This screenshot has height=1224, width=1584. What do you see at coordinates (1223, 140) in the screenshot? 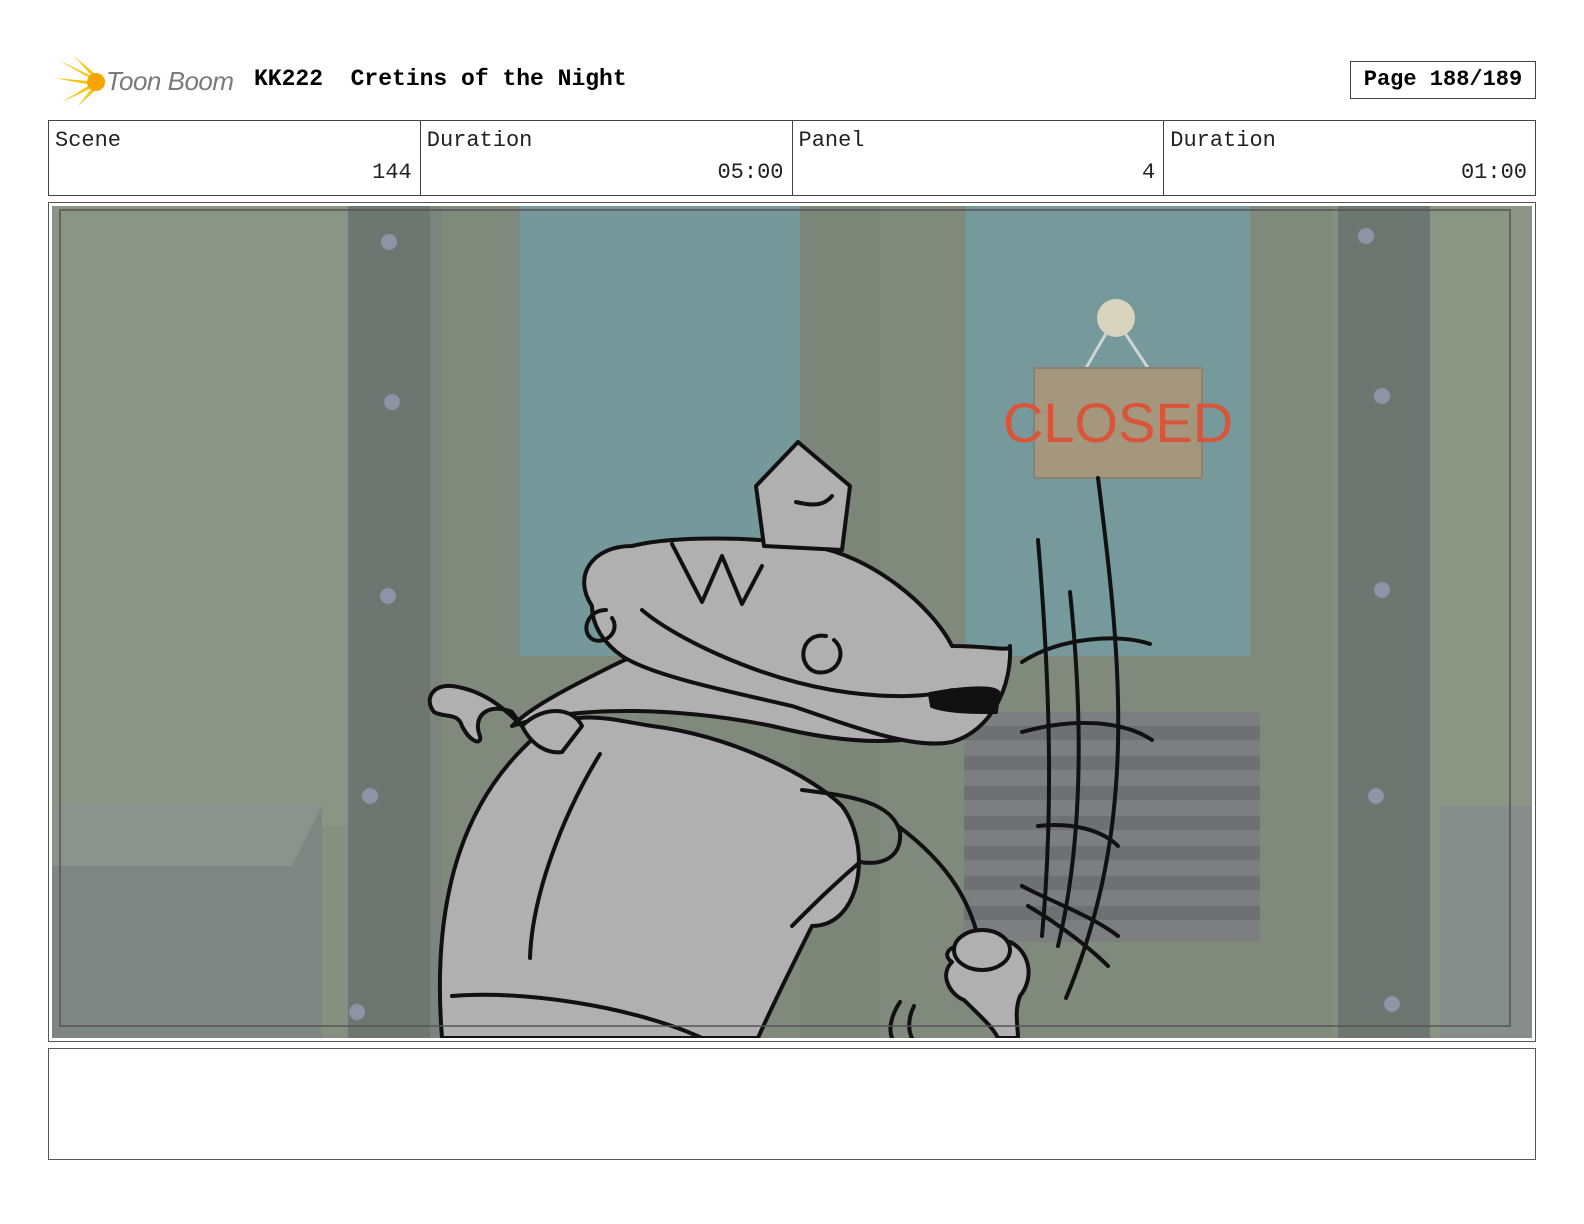
I see `panel-duration-label: Duration` at bounding box center [1223, 140].